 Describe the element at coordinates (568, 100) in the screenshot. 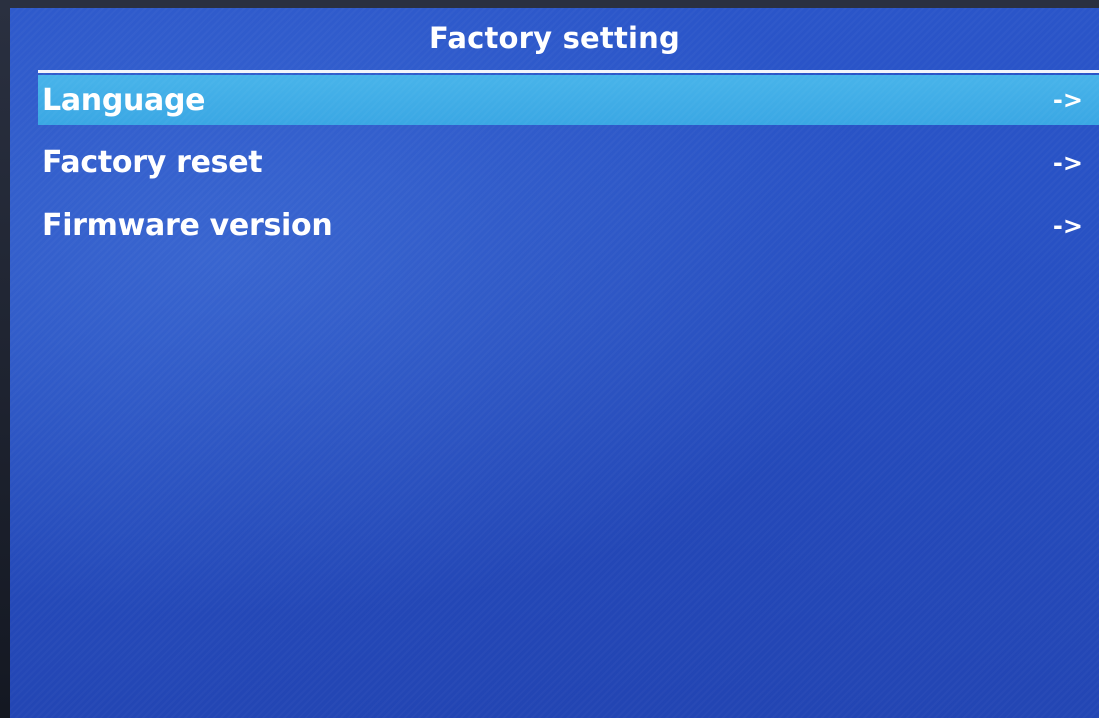

I see `menu-item-language: Language ->` at that location.